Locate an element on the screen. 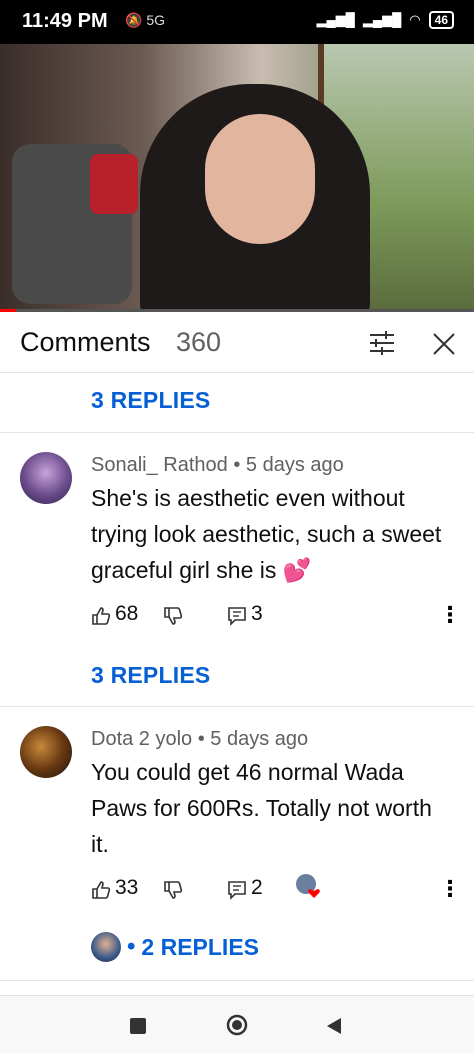 This screenshot has width=474, height=1054. replies-link: 3 REPLIES is located at coordinates (150, 675).